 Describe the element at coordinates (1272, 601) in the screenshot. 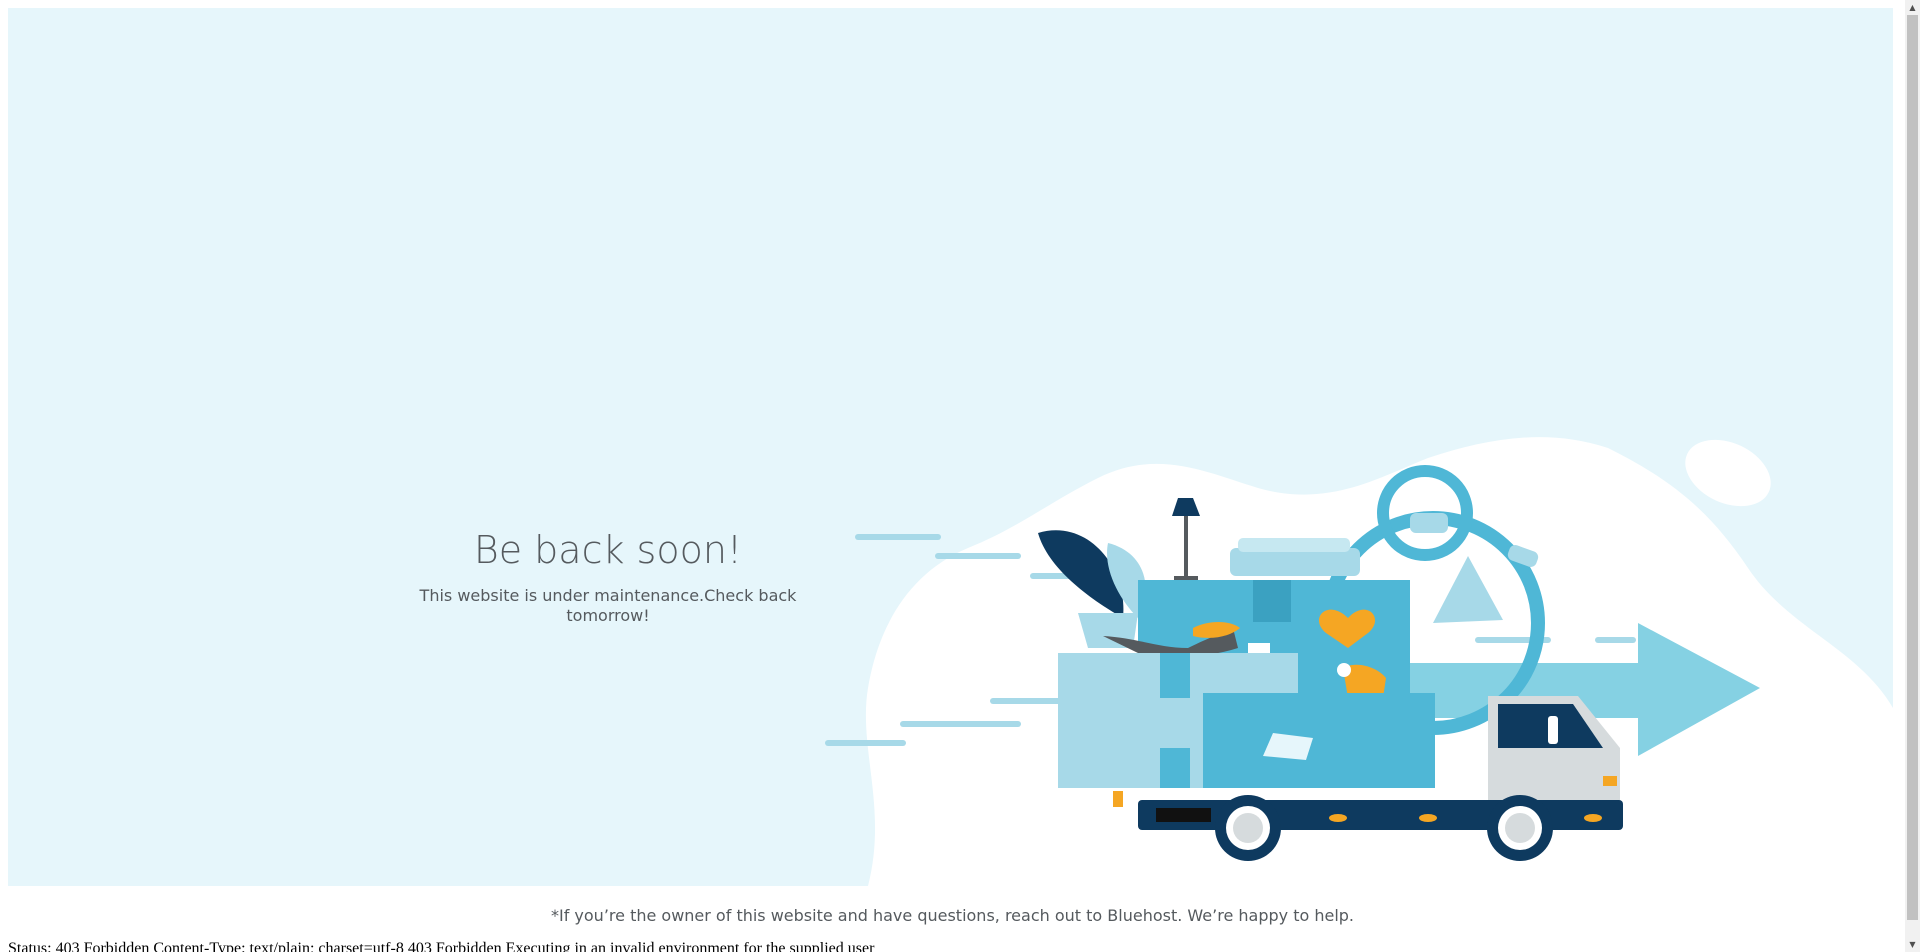

I see `box-upper-tape` at that location.